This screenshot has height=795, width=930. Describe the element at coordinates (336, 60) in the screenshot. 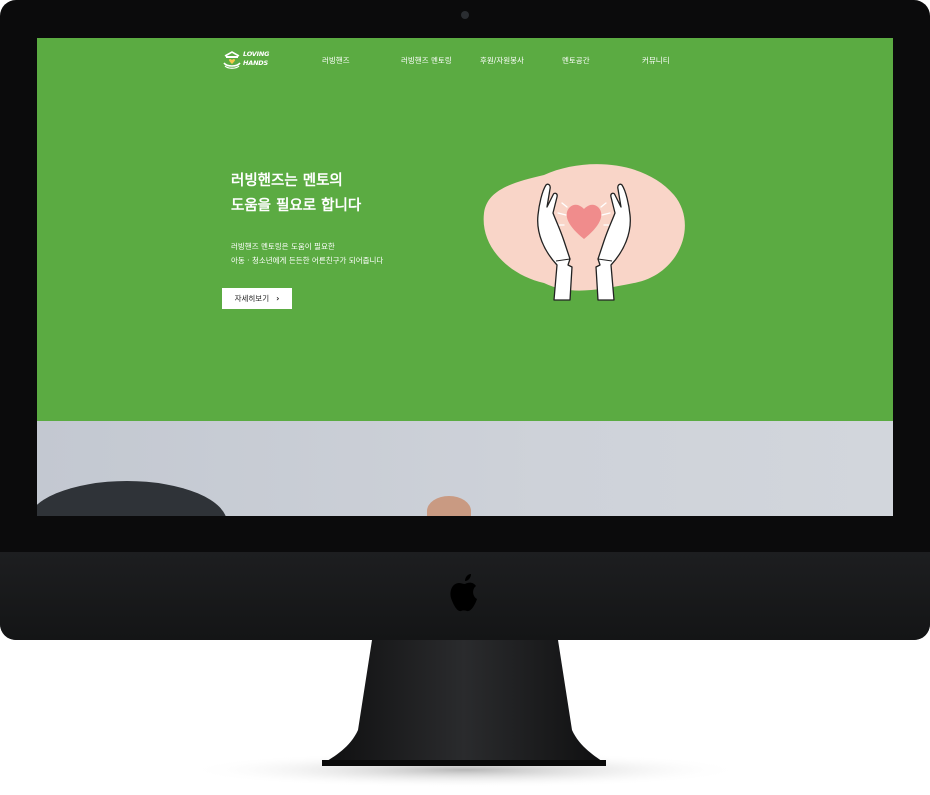

I see `nav-item-loving-hands: 러빙핸즈` at that location.